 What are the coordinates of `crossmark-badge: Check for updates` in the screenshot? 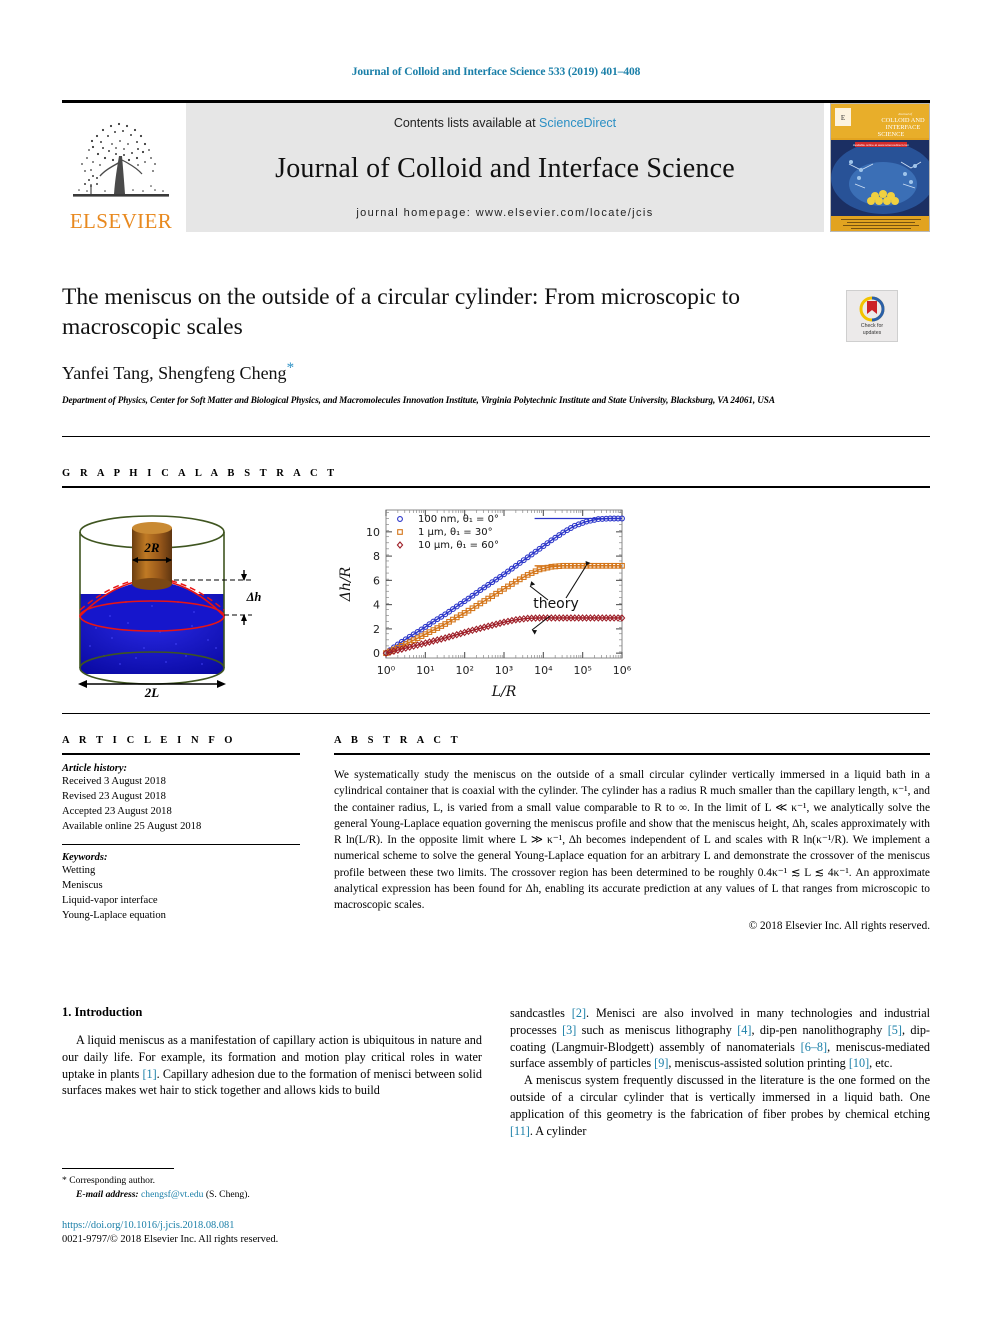 It's located at (872, 316).